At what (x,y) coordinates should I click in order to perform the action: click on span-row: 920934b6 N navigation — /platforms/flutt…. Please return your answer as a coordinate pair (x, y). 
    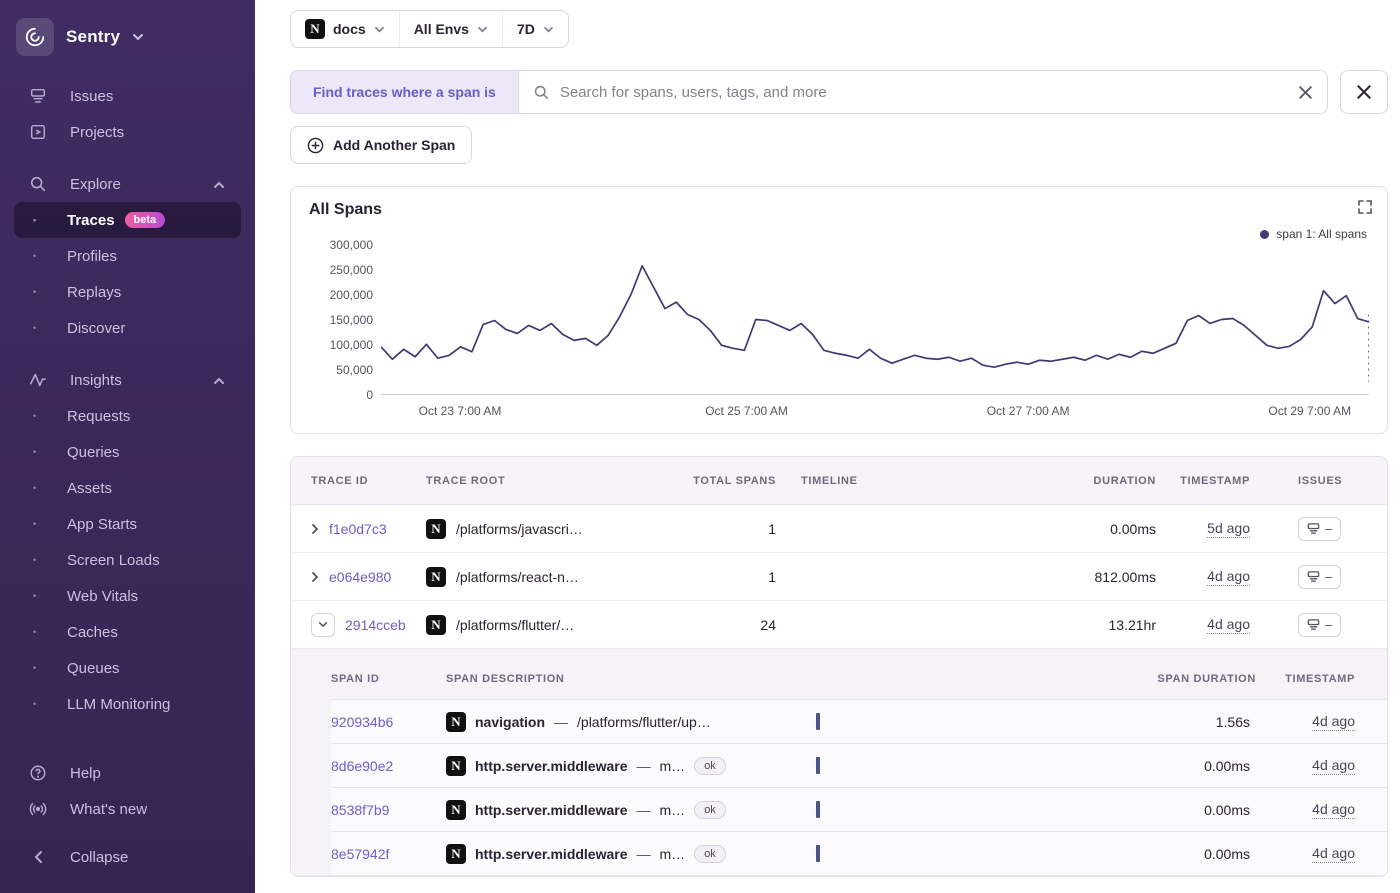
    Looking at the image, I should click on (859, 721).